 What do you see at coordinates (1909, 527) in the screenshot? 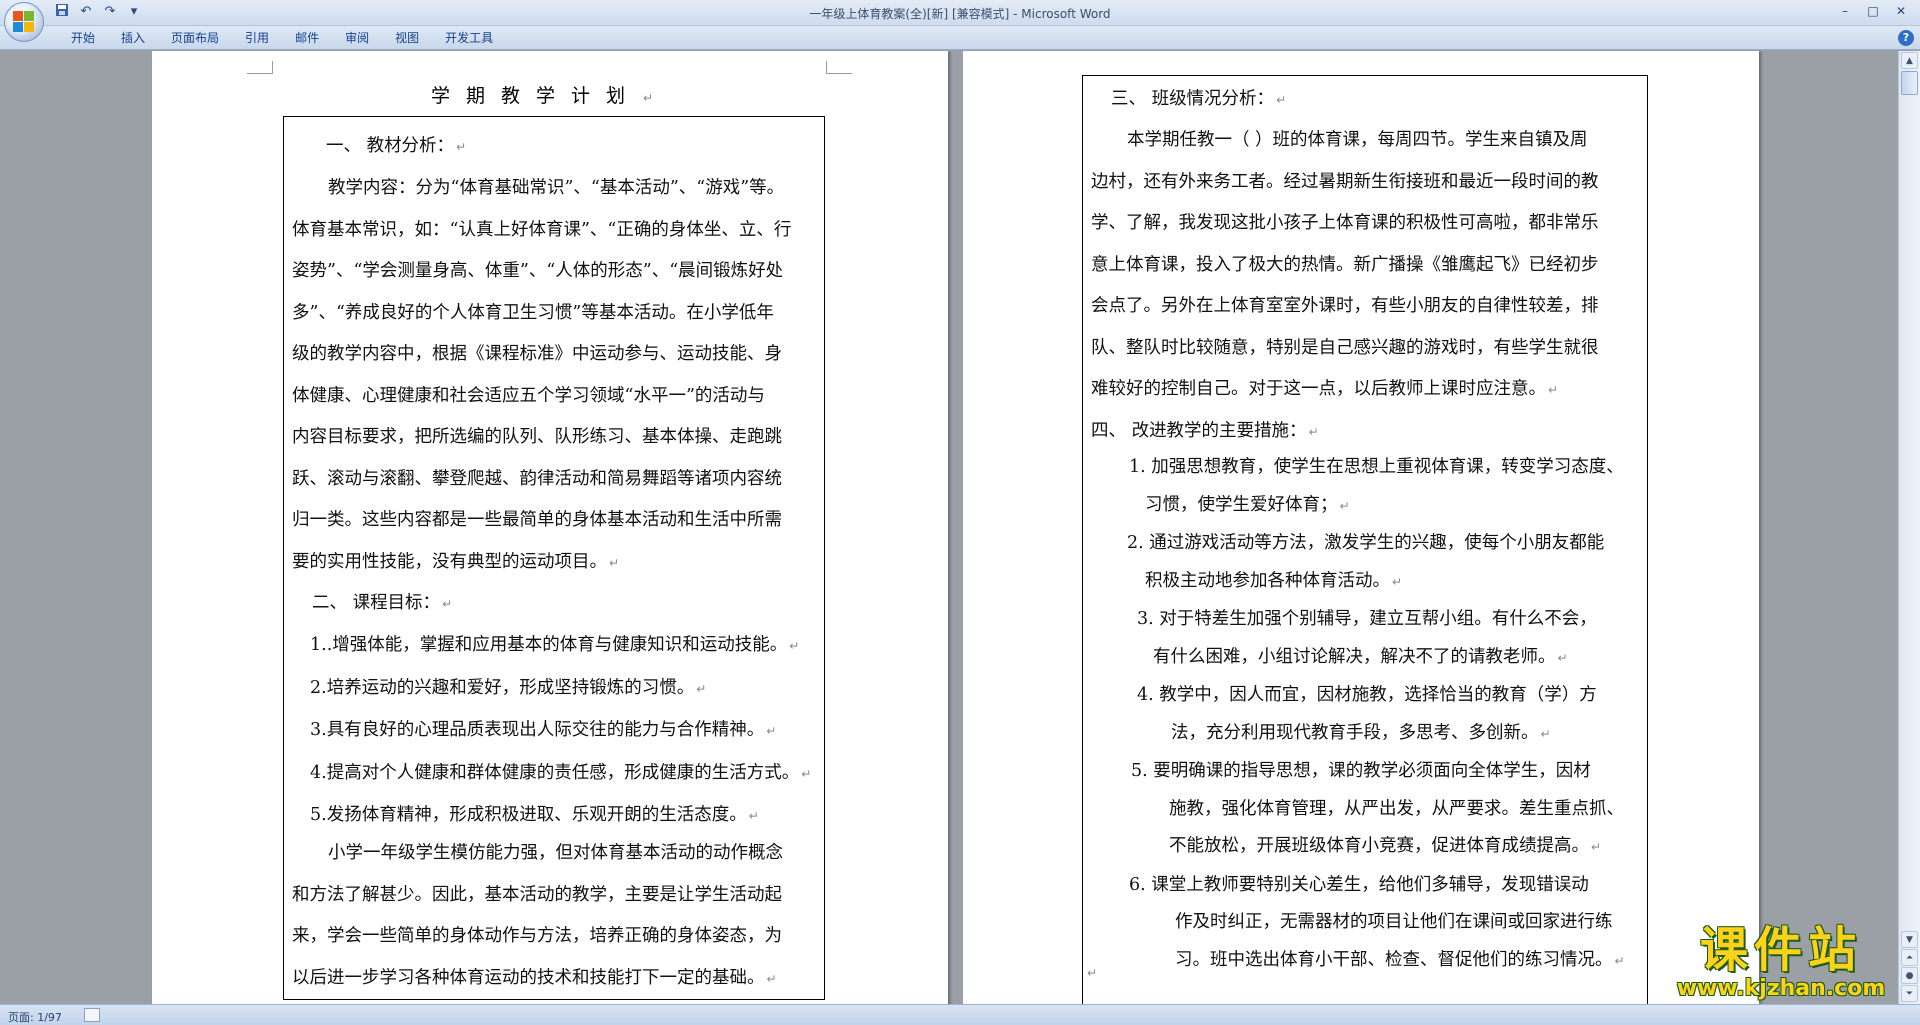
I see `vertical-scrollbar: ▲ ▼ ⏶ ● ⏷` at bounding box center [1909, 527].